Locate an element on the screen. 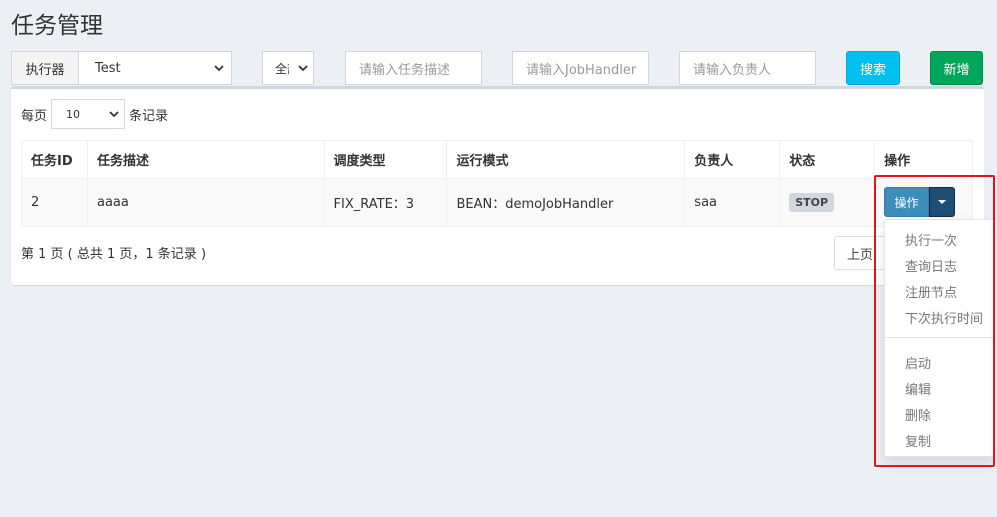 This screenshot has height=517, width=997. status-select-value: 全部 is located at coordinates (282, 68).